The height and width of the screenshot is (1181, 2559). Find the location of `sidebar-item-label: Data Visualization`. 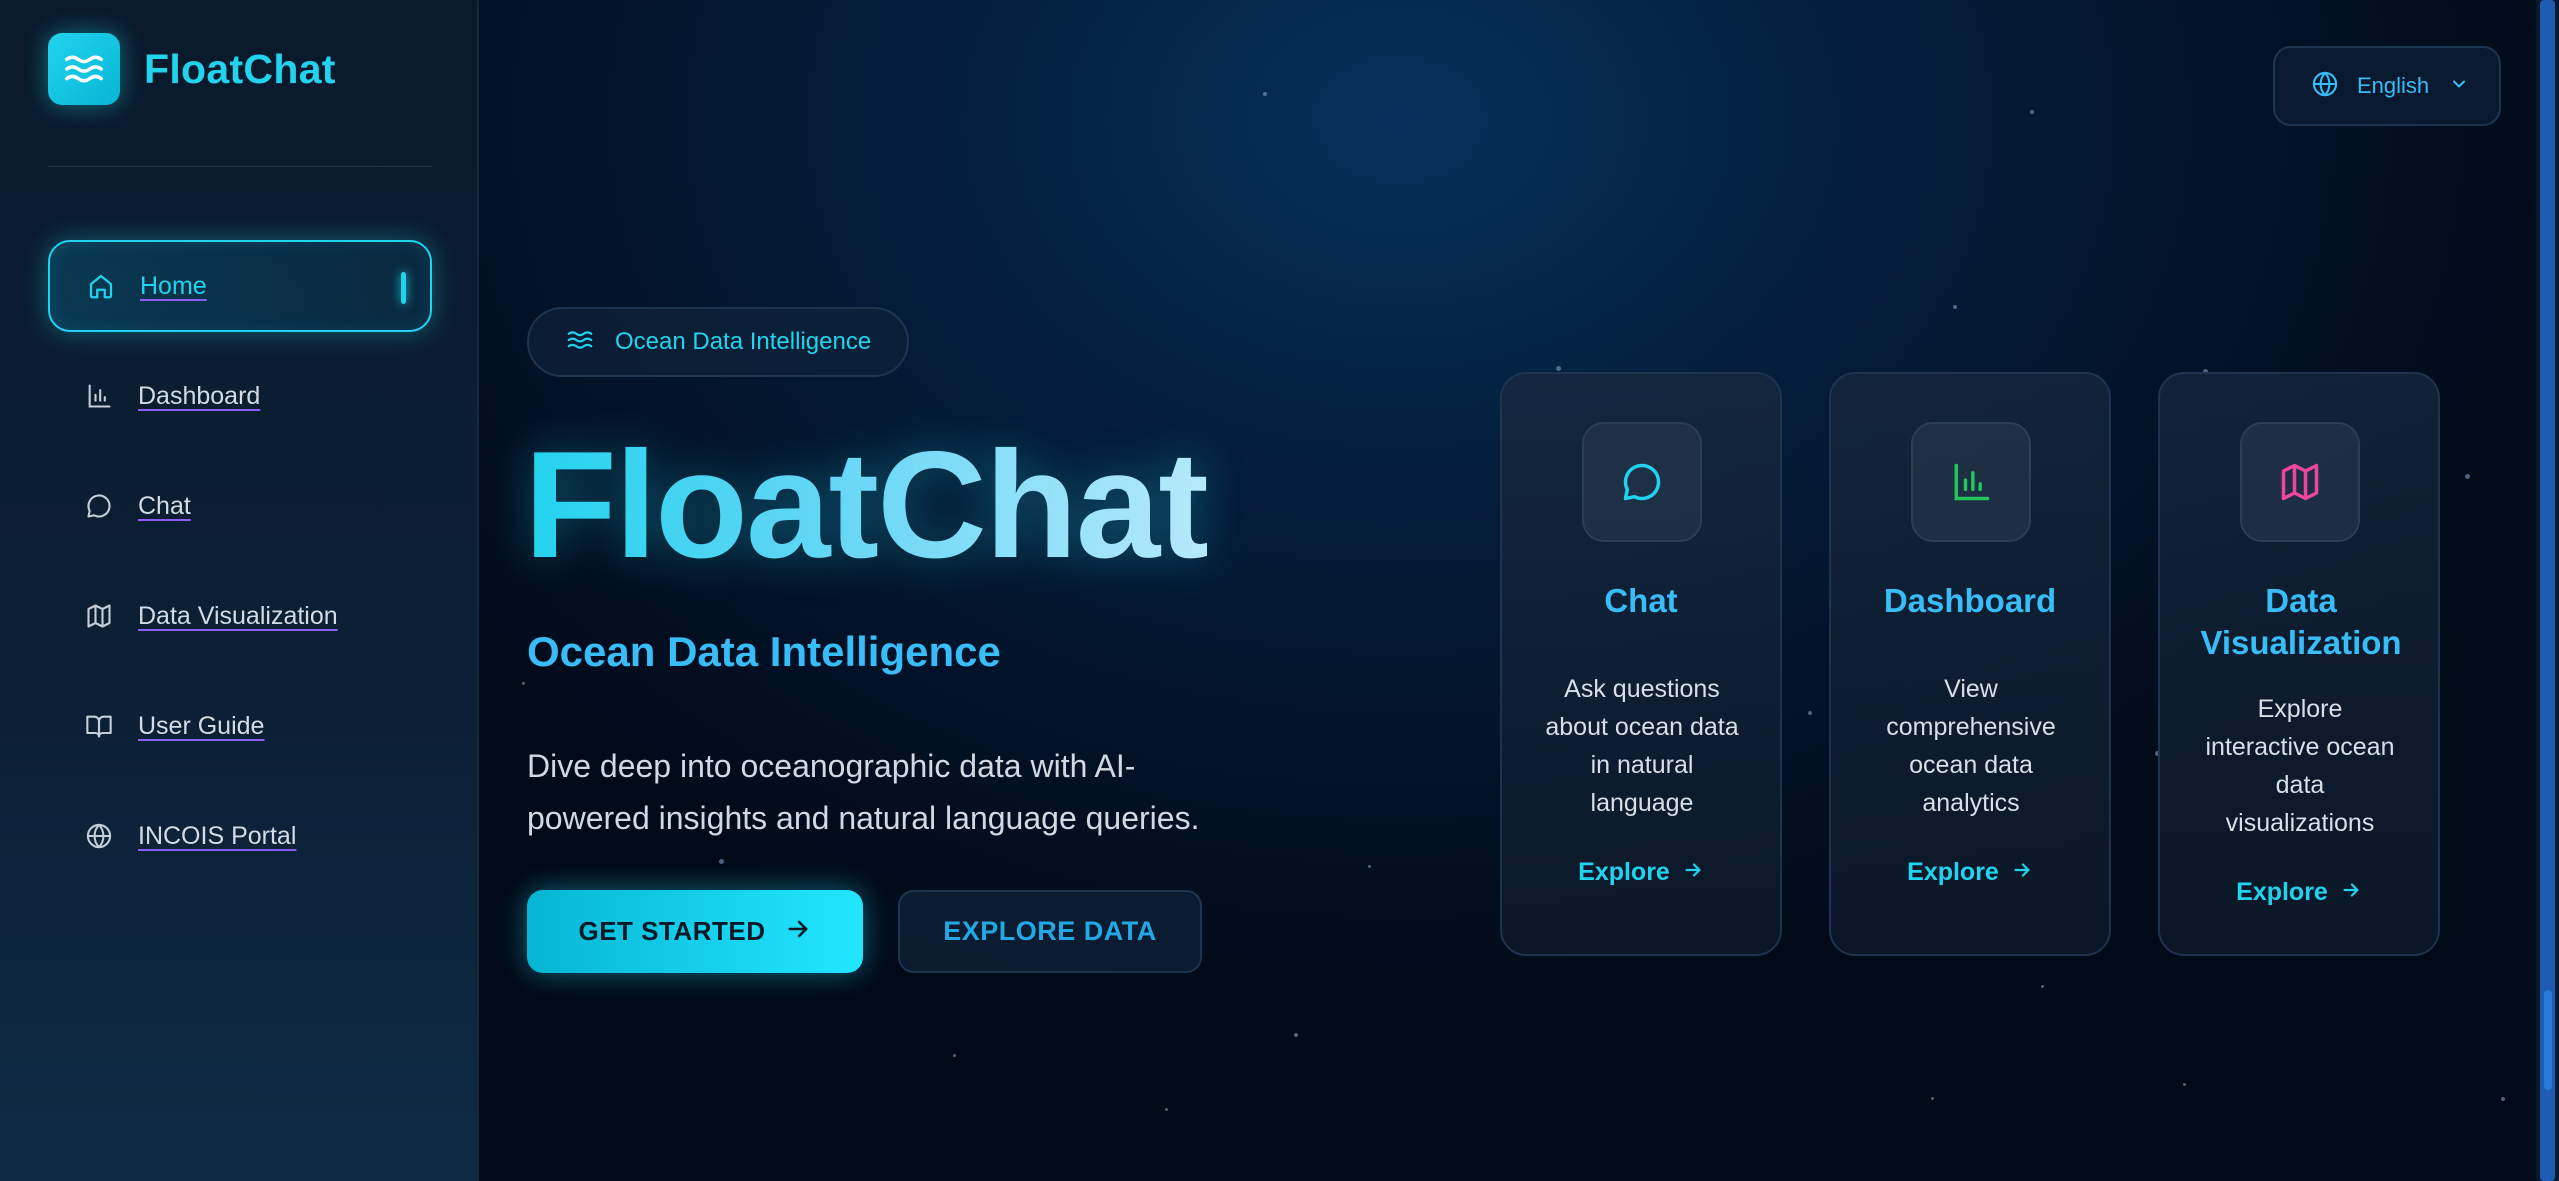

sidebar-item-label: Data Visualization is located at coordinates (238, 615).